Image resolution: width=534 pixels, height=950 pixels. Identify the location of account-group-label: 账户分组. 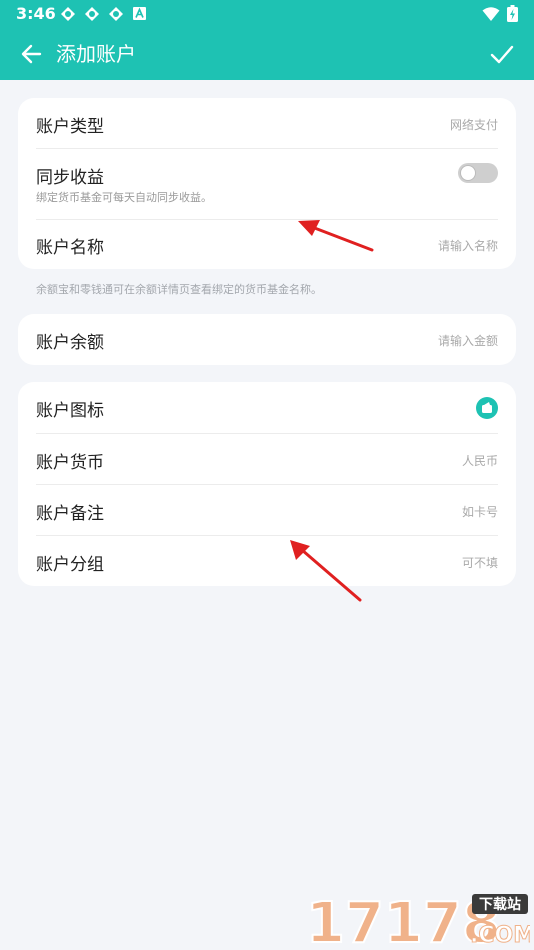
(70, 565).